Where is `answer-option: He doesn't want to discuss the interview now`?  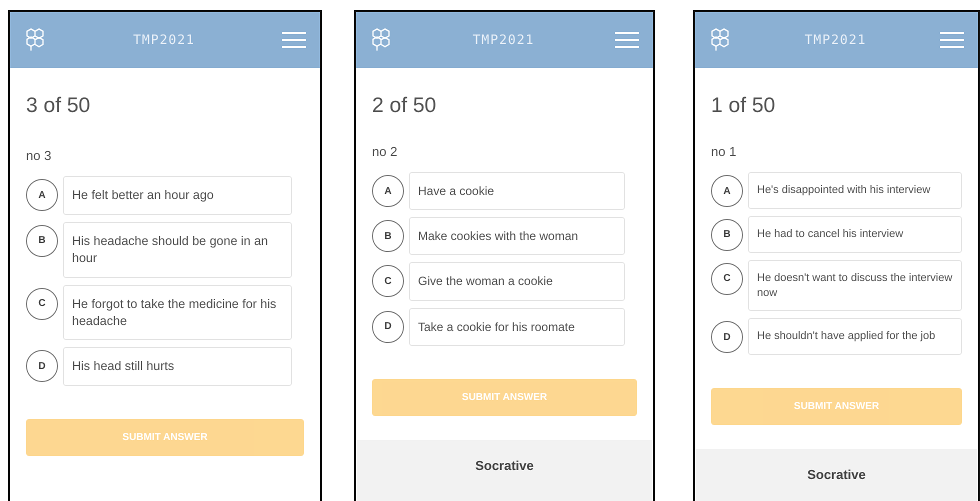
answer-option: He doesn't want to discuss the interview now is located at coordinates (855, 286).